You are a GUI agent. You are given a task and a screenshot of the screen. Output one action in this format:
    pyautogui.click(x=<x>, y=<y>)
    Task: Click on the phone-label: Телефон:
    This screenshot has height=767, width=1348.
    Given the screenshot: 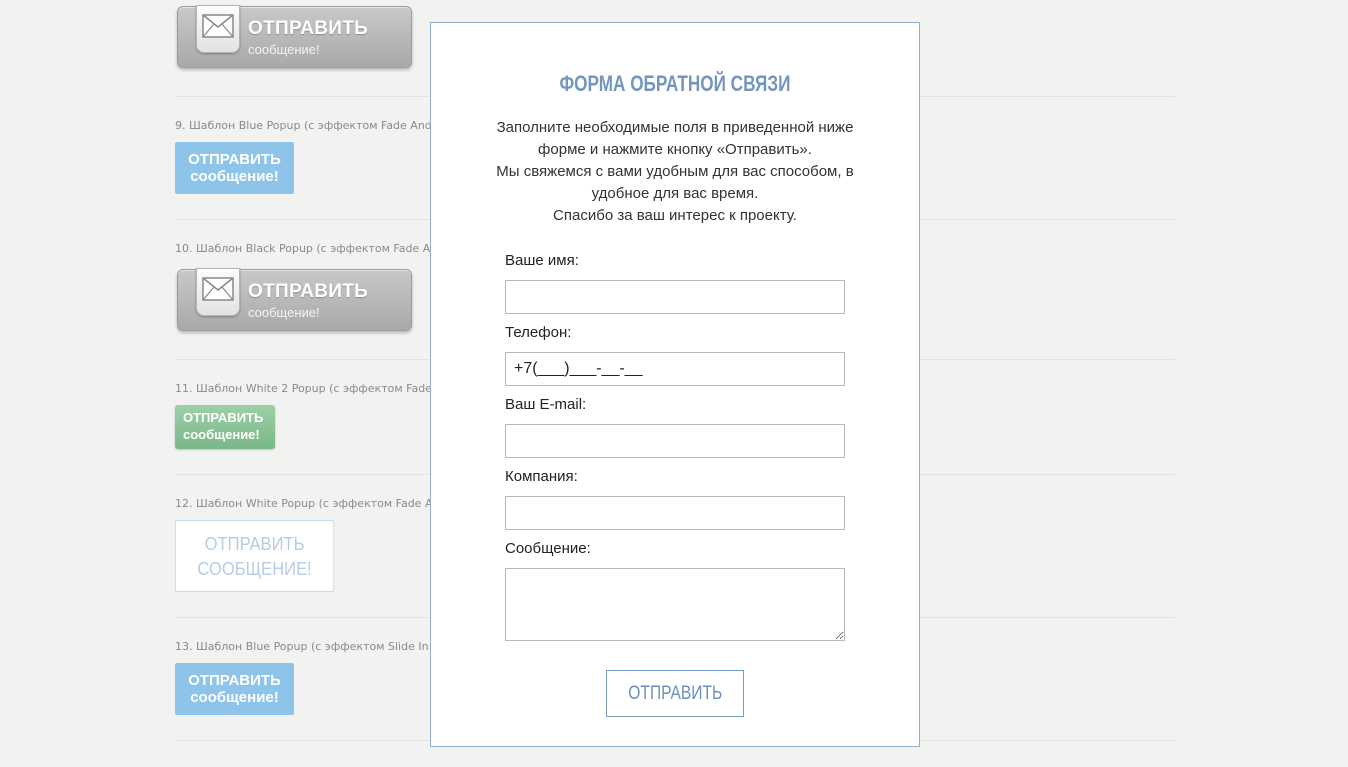 What is the action you would take?
    pyautogui.click(x=538, y=332)
    